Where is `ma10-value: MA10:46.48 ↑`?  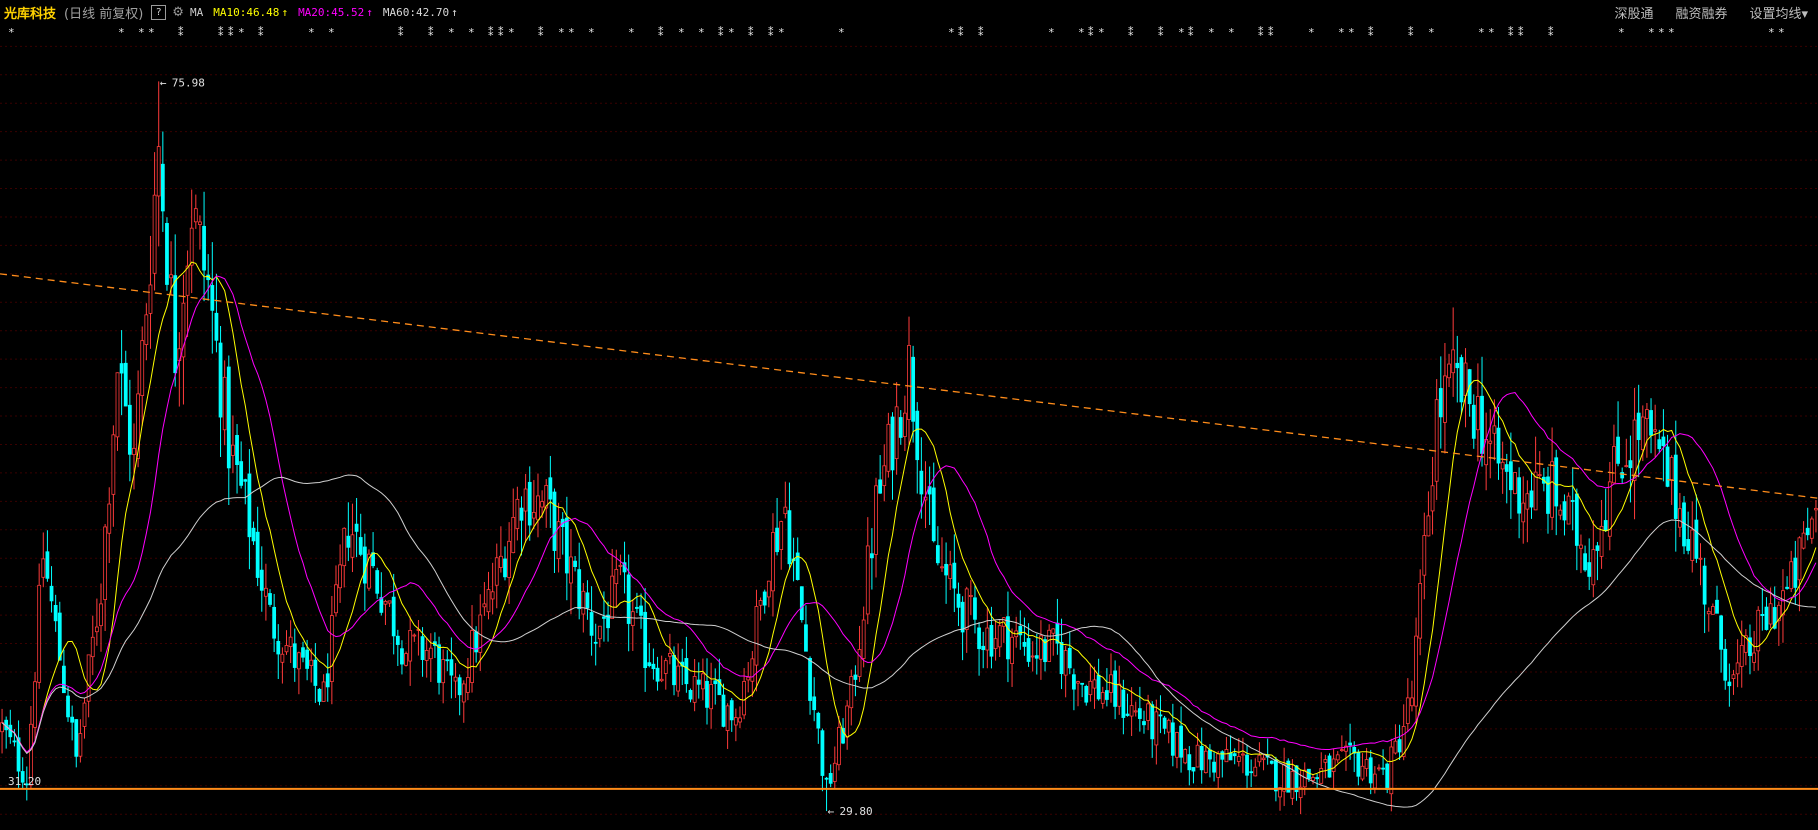
ma10-value: MA10:46.48 ↑ is located at coordinates (250, 12).